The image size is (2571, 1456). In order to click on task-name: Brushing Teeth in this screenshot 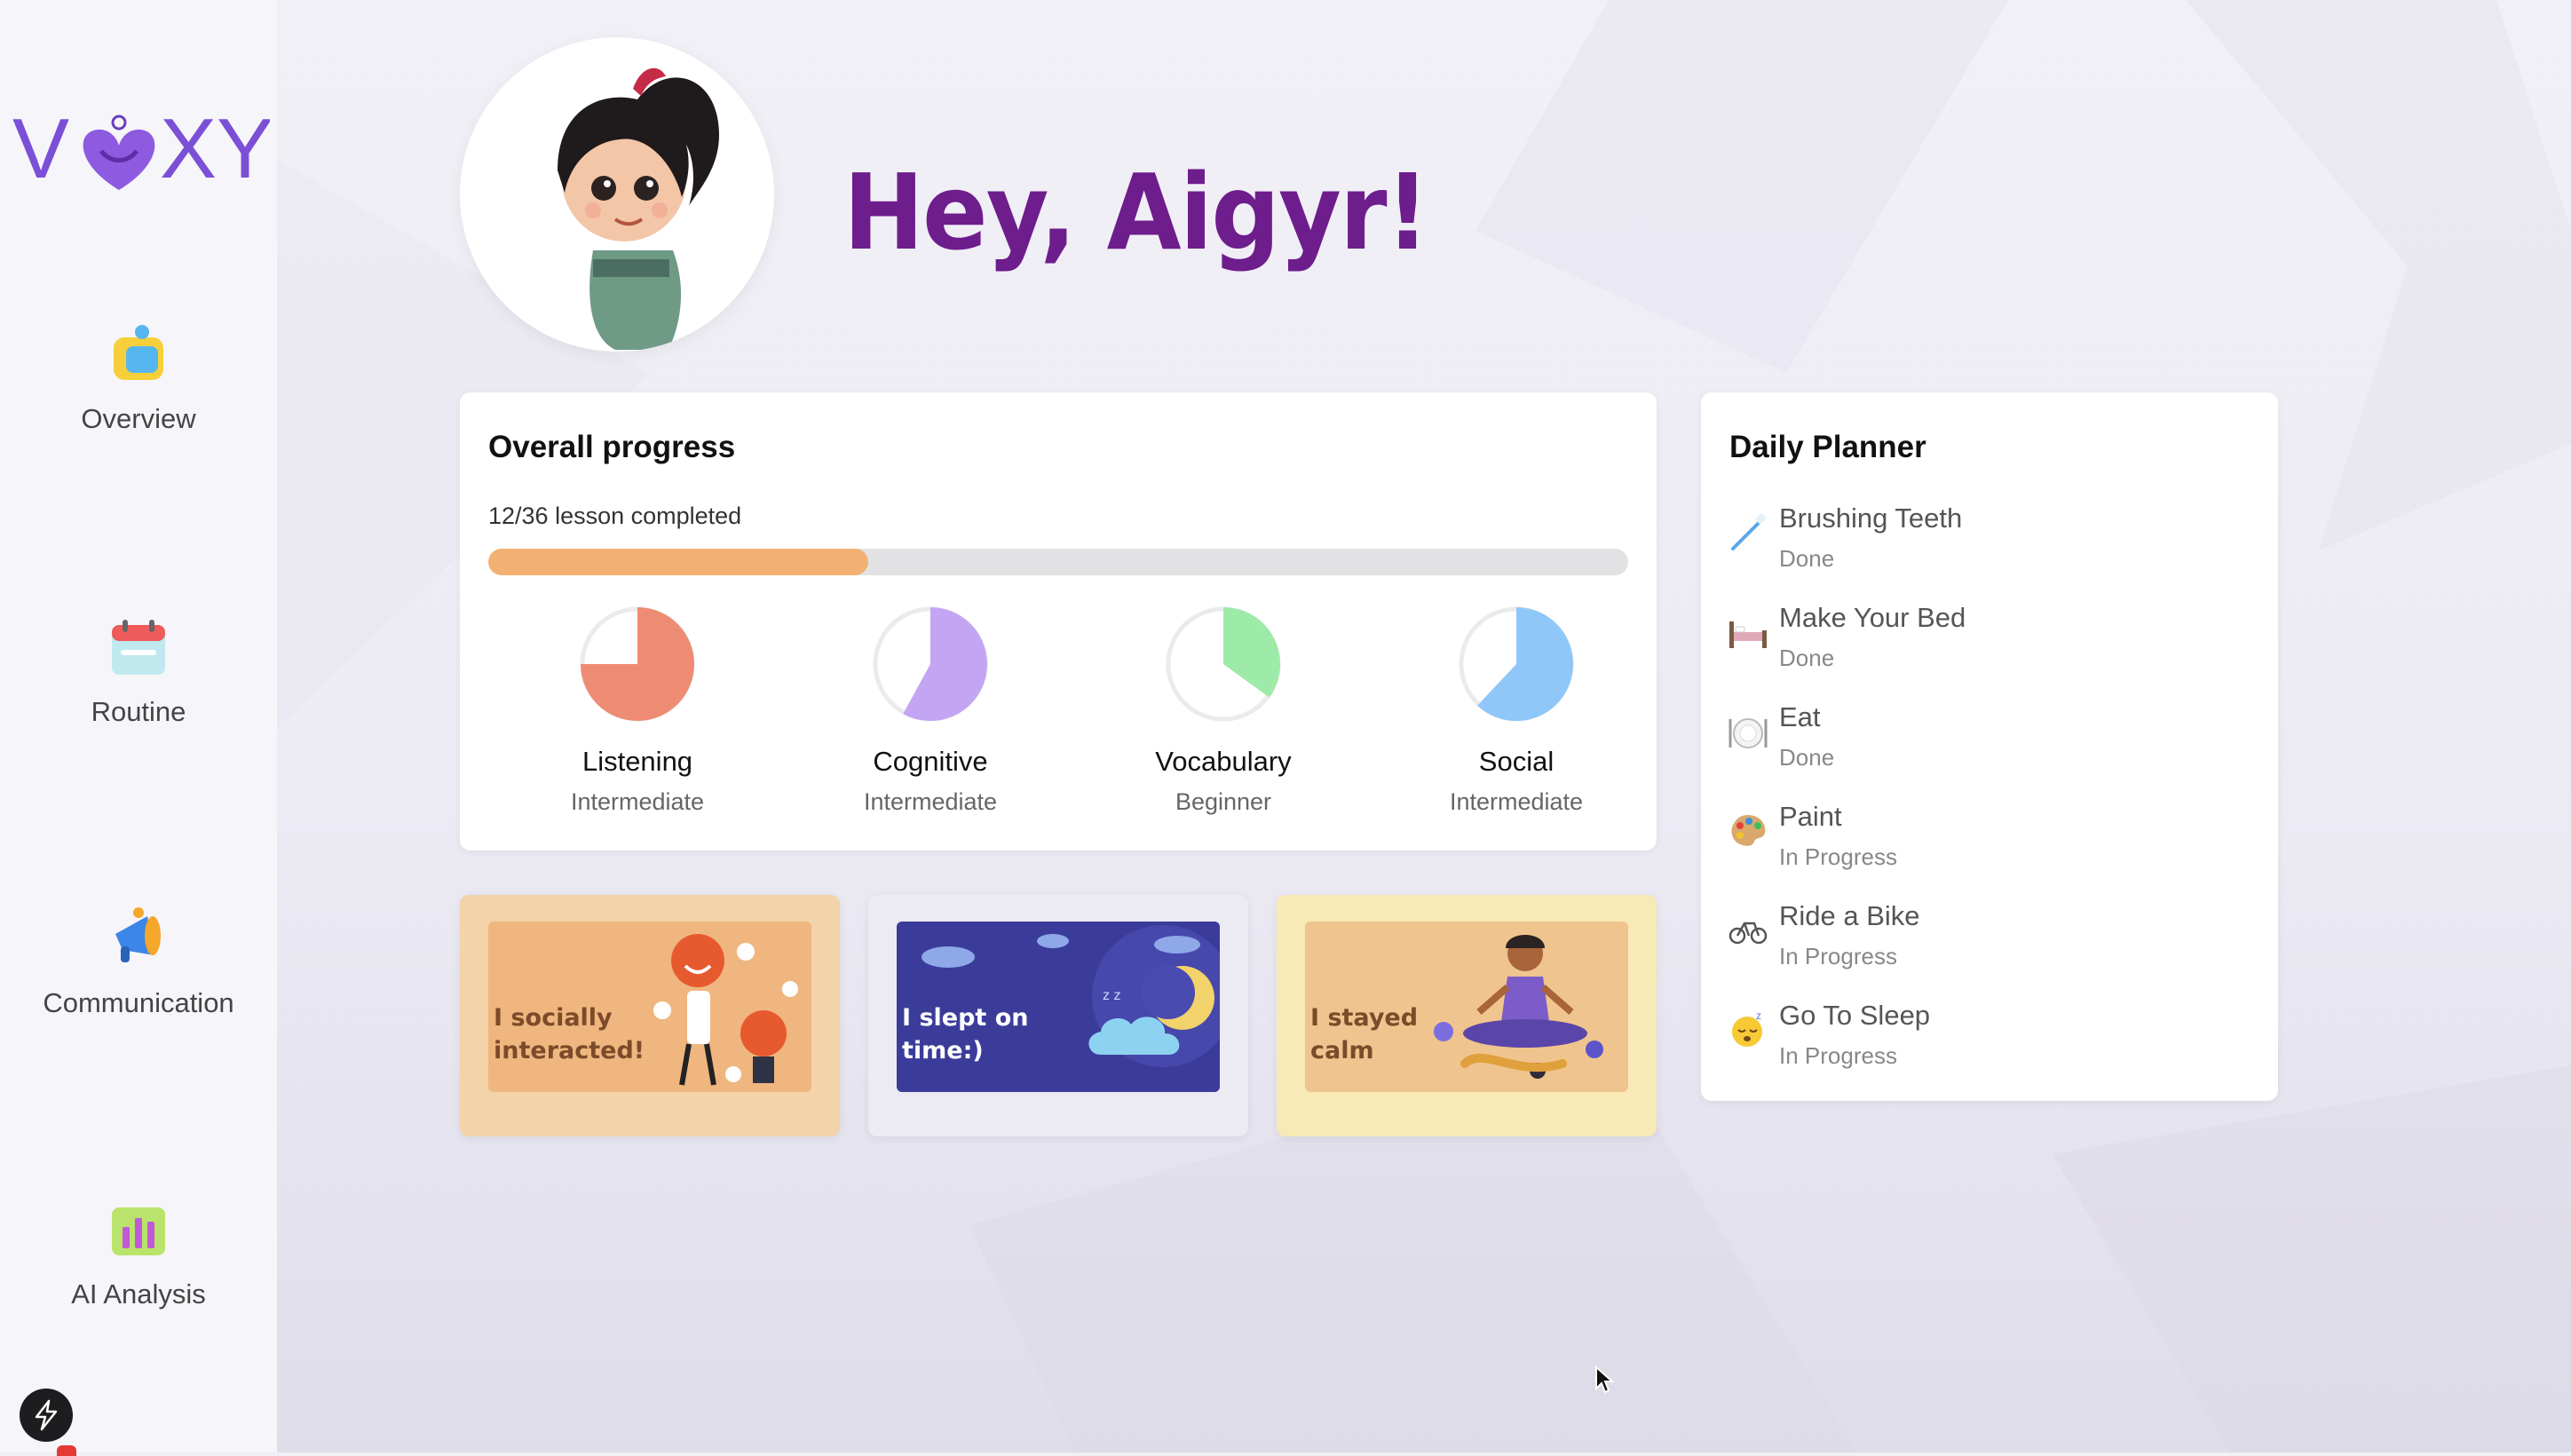, I will do `click(1871, 518)`.